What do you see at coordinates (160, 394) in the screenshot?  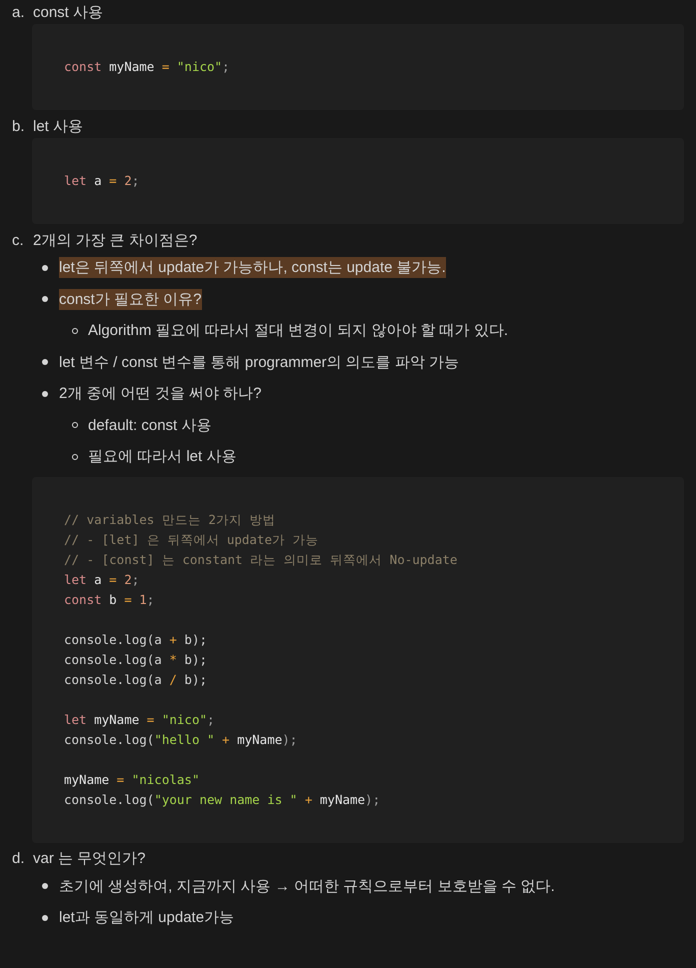 I see `list-item-text: 2개 중에 어떤 것을 써야 하나?` at bounding box center [160, 394].